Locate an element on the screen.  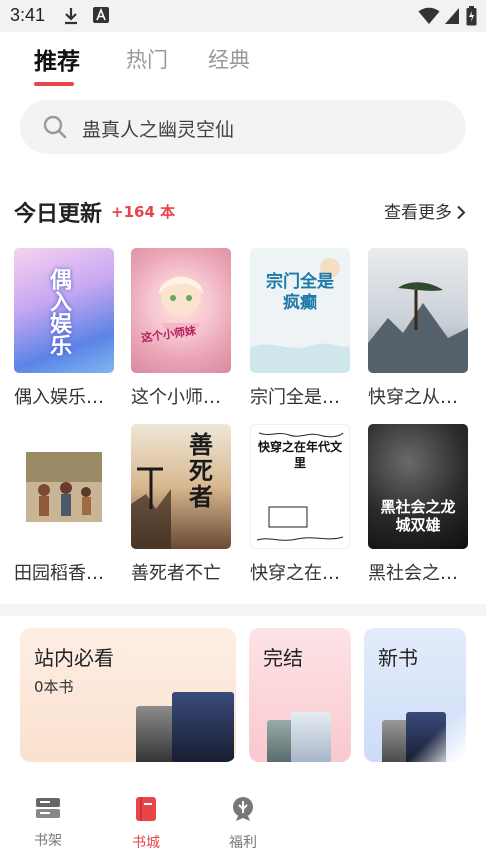
update-count: +164 本 is located at coordinates (143, 212).